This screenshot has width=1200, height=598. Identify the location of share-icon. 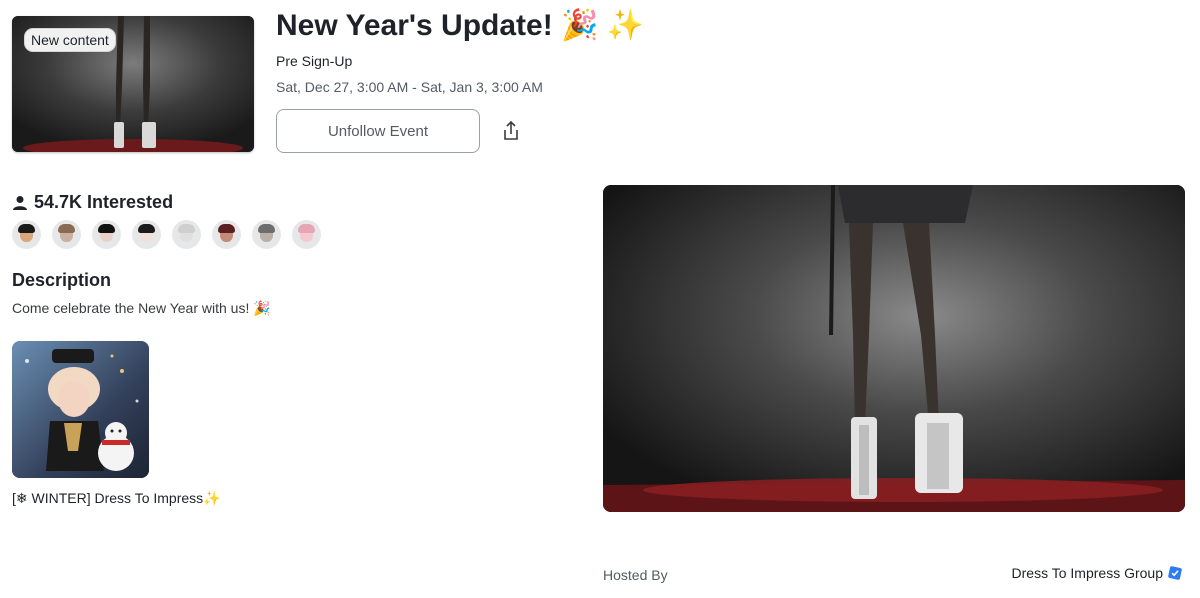
(511, 130).